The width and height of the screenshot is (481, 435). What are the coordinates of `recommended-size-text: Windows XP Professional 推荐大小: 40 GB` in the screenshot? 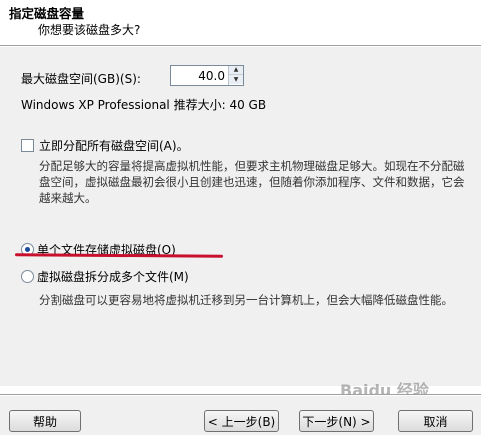 It's located at (144, 105).